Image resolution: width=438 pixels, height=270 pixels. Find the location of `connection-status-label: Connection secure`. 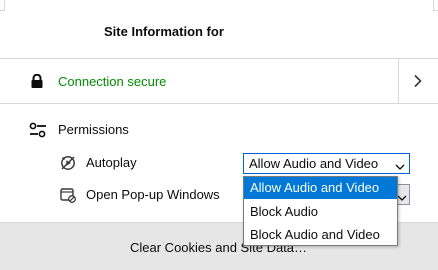

connection-status-label: Connection secure is located at coordinates (112, 81).